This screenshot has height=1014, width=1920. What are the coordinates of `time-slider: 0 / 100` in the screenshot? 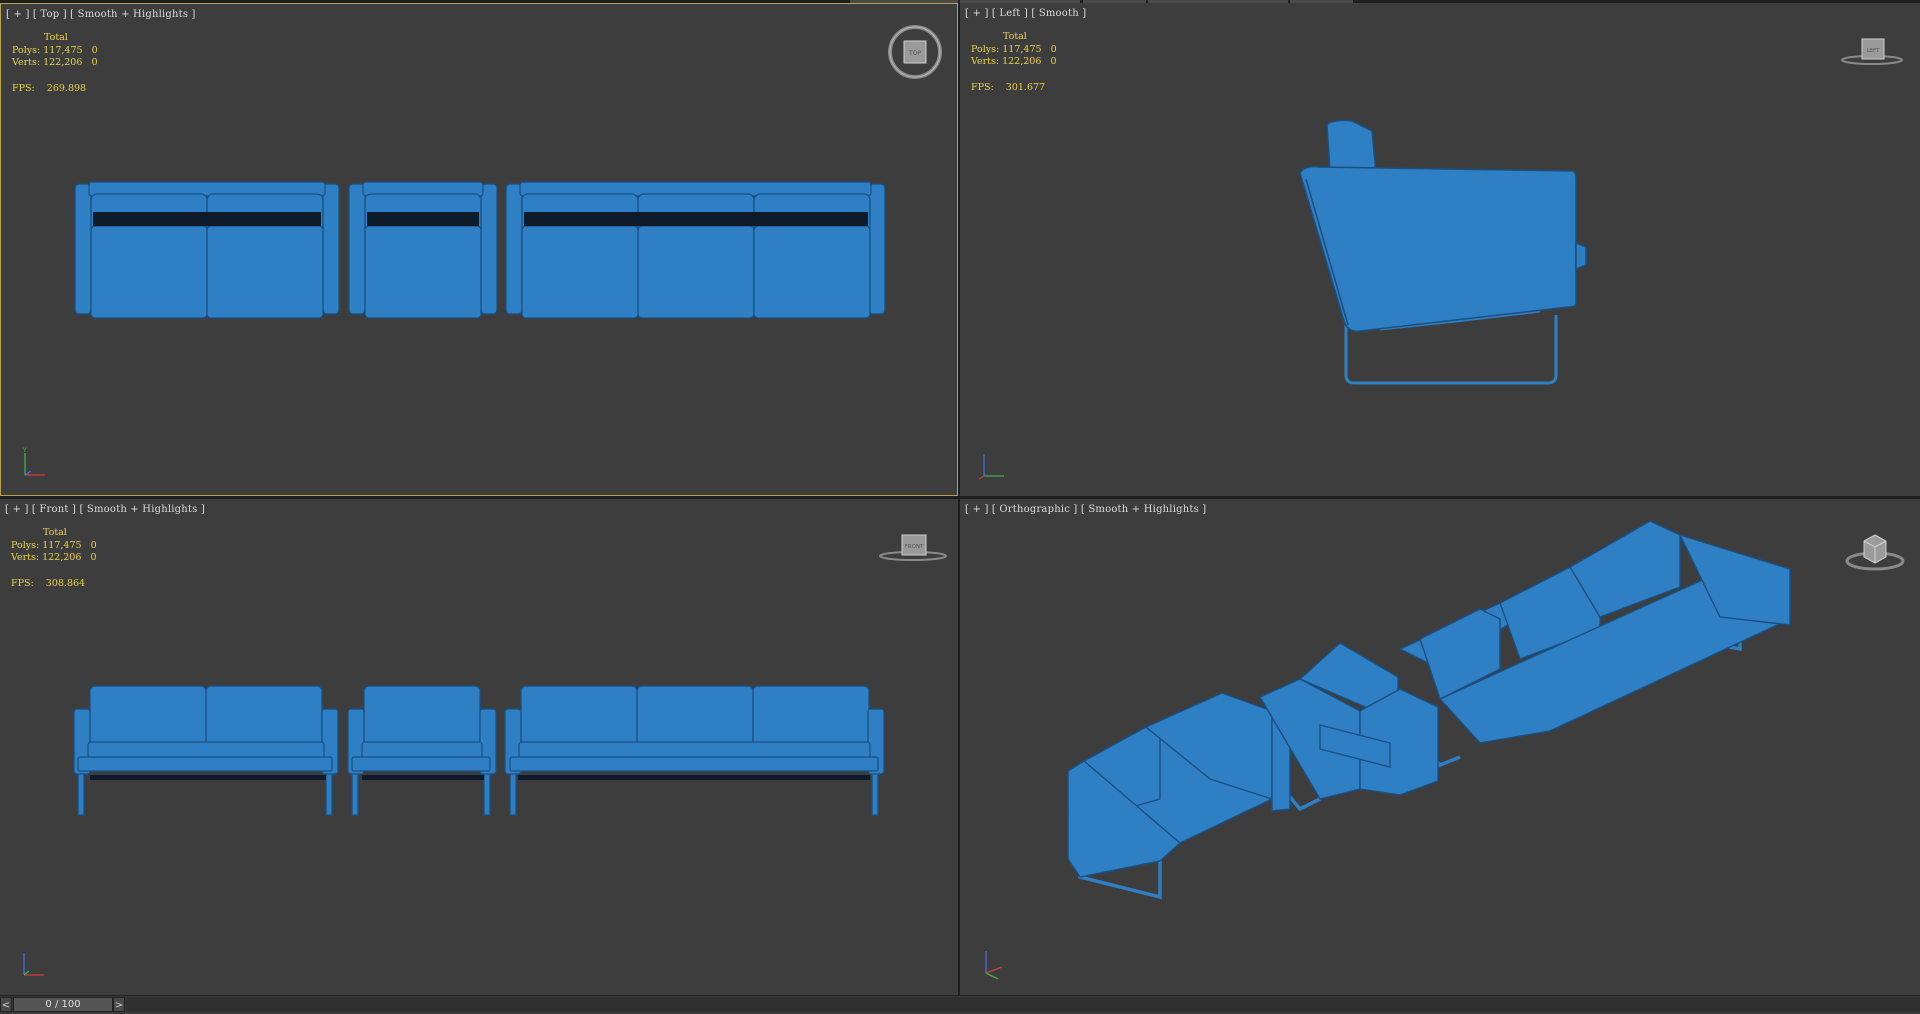 It's located at (63, 1004).